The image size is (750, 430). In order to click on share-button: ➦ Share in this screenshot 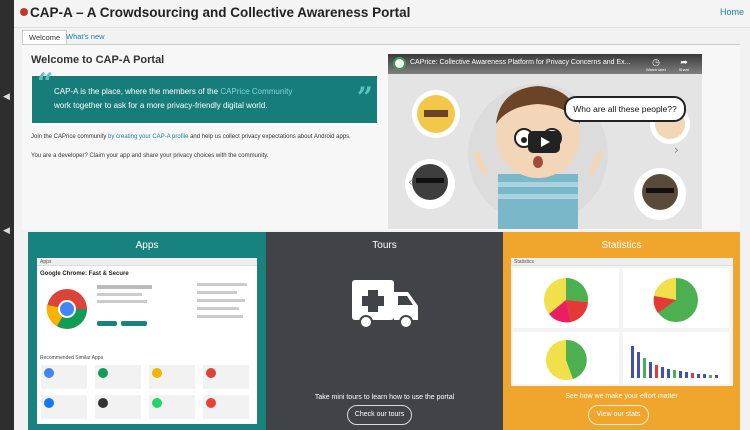, I will do `click(684, 65)`.